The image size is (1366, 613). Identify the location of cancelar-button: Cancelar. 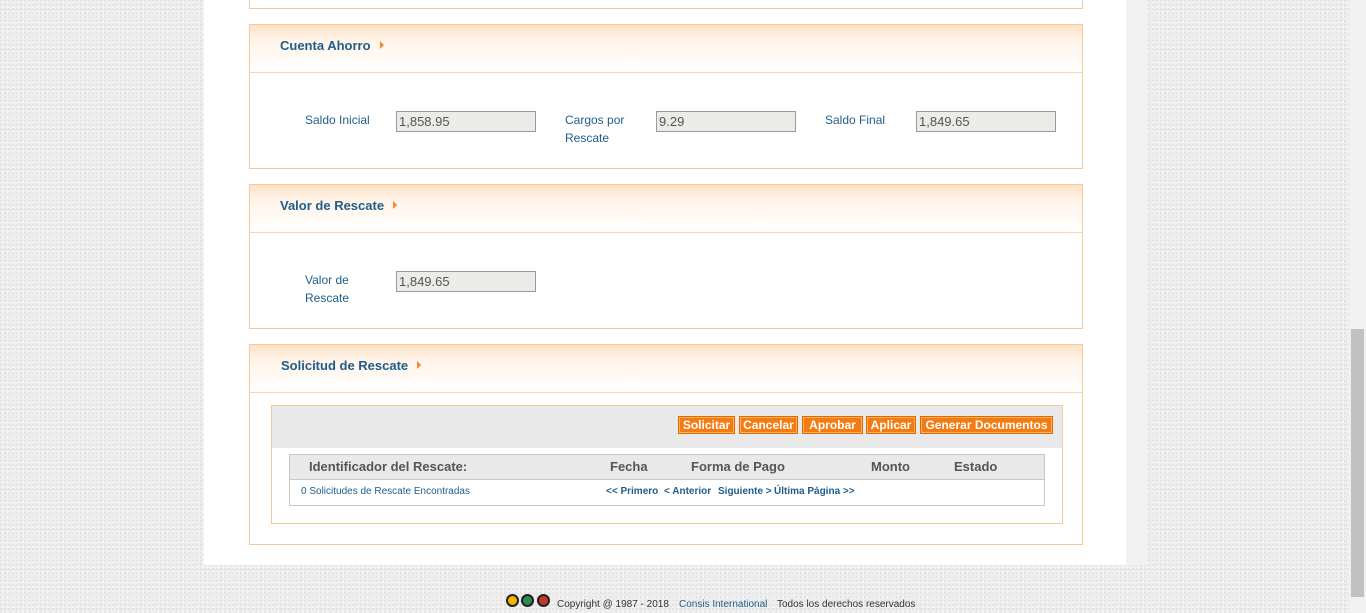
(768, 425).